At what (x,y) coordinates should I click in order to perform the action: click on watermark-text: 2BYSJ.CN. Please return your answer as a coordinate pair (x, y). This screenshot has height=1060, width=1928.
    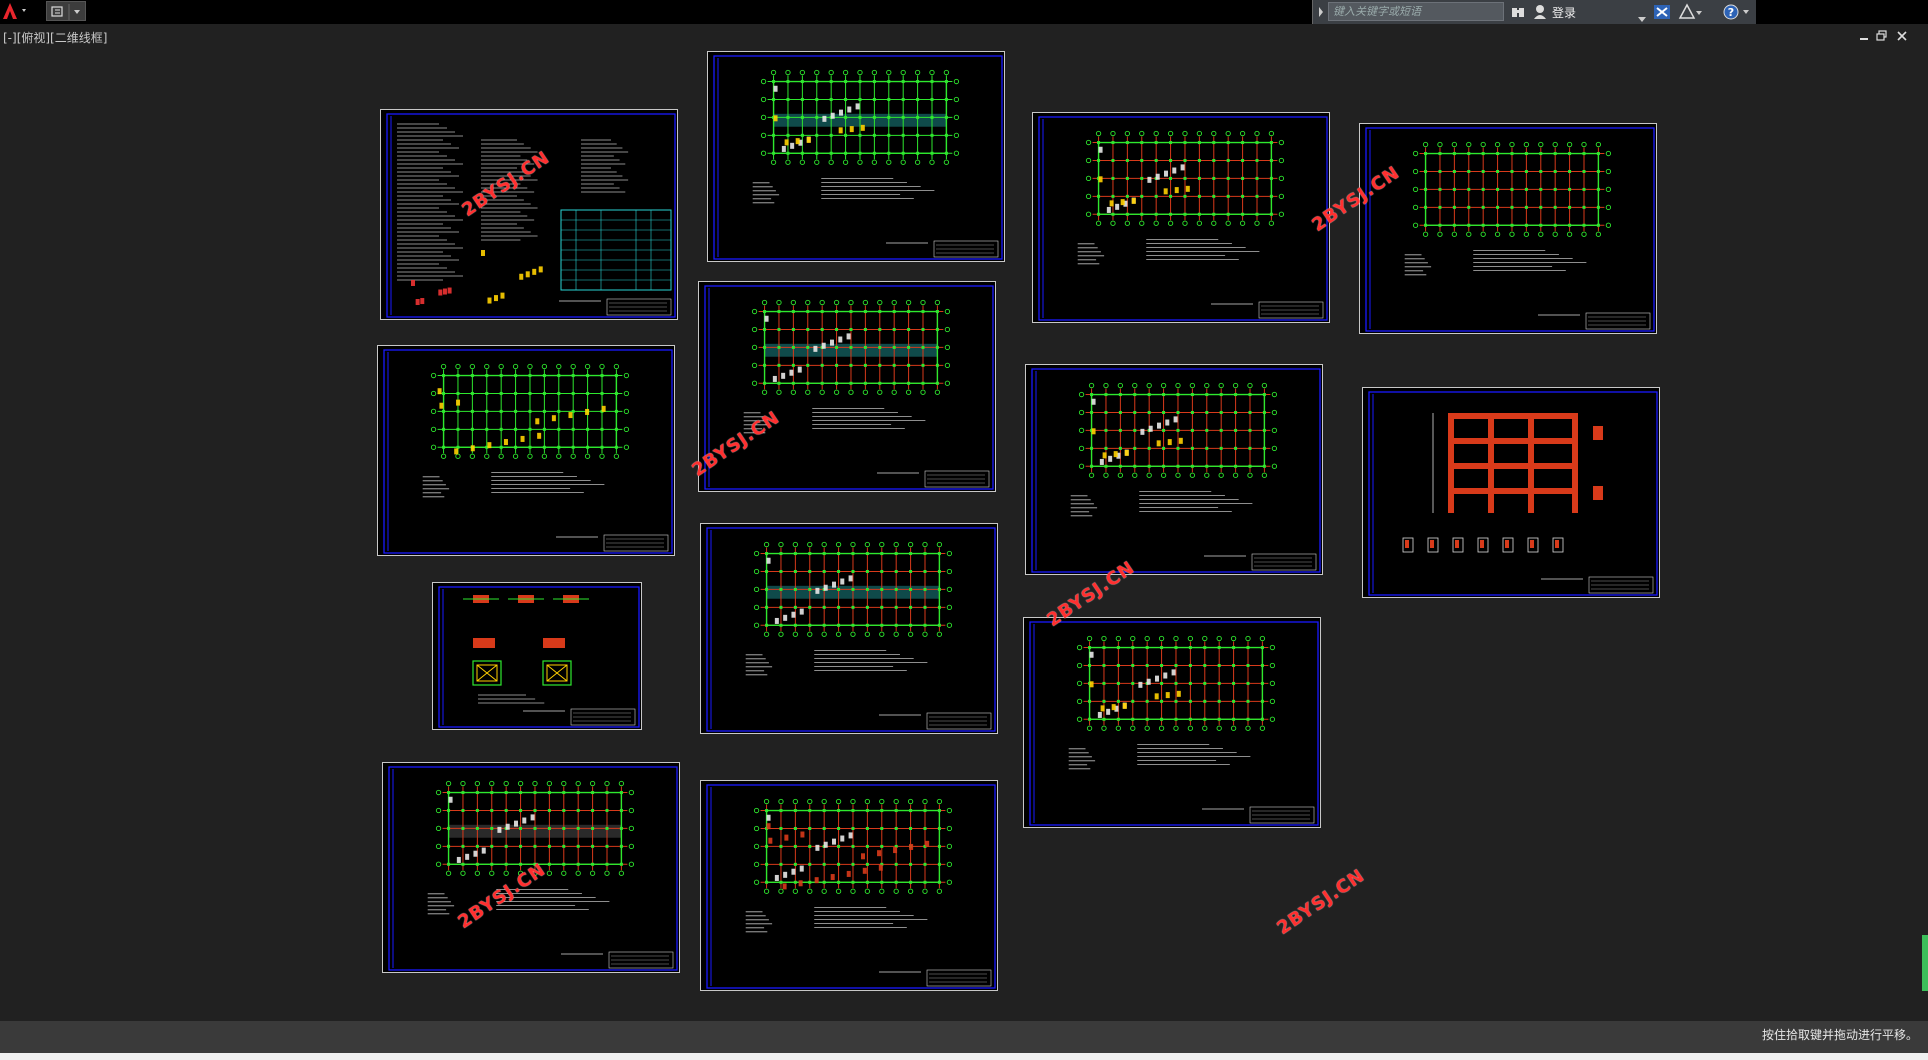
    Looking at the image, I should click on (1321, 902).